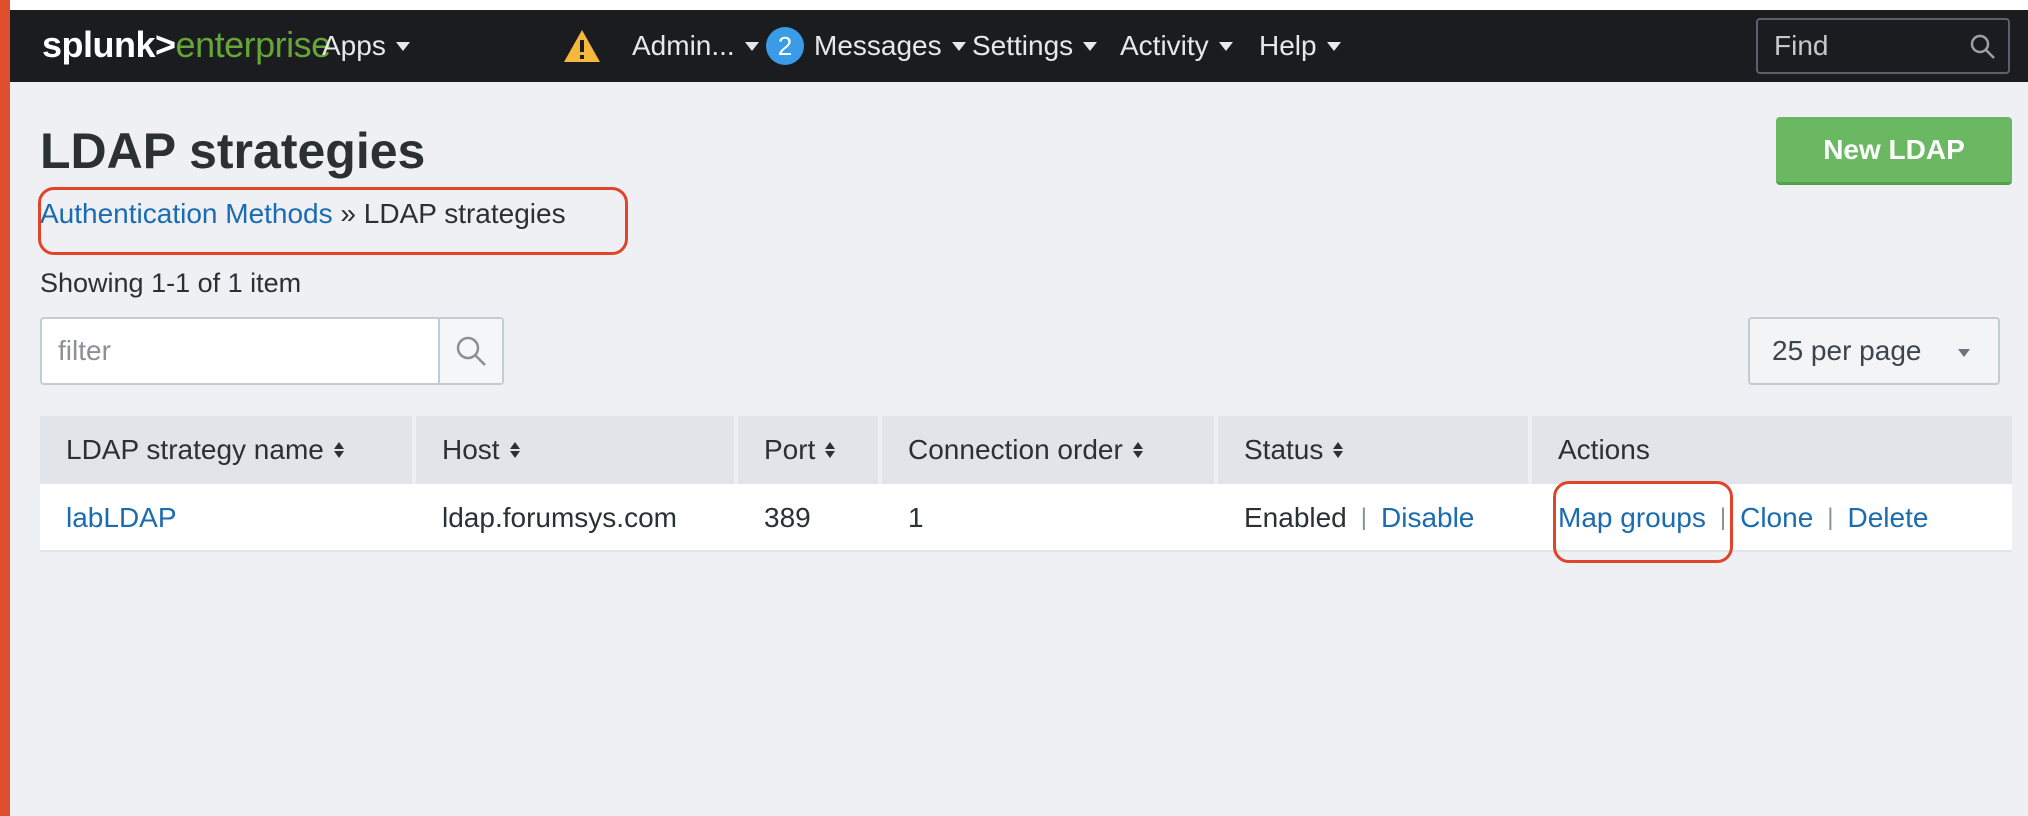 The height and width of the screenshot is (816, 2028). What do you see at coordinates (575, 450) in the screenshot?
I see `column-header-host: Host` at bounding box center [575, 450].